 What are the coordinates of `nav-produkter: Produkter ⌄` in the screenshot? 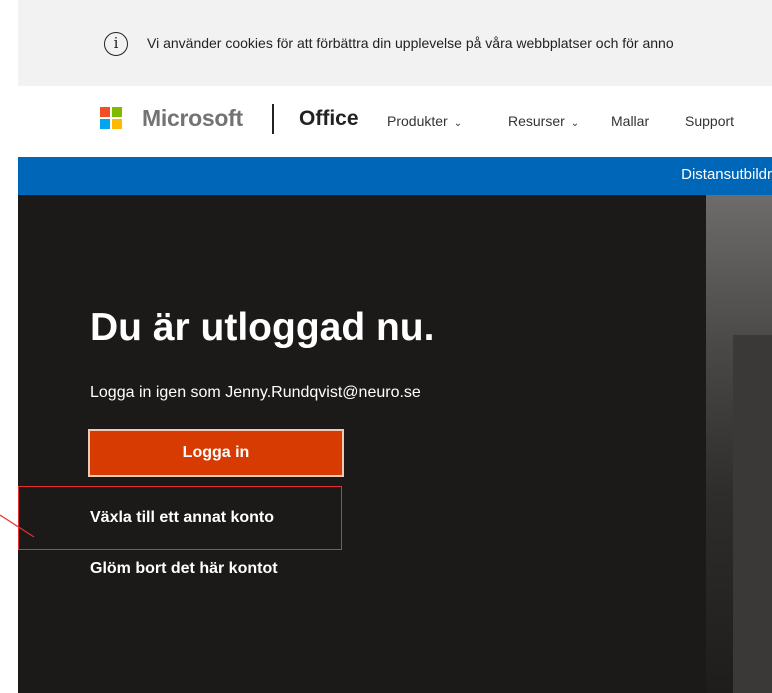 It's located at (424, 121).